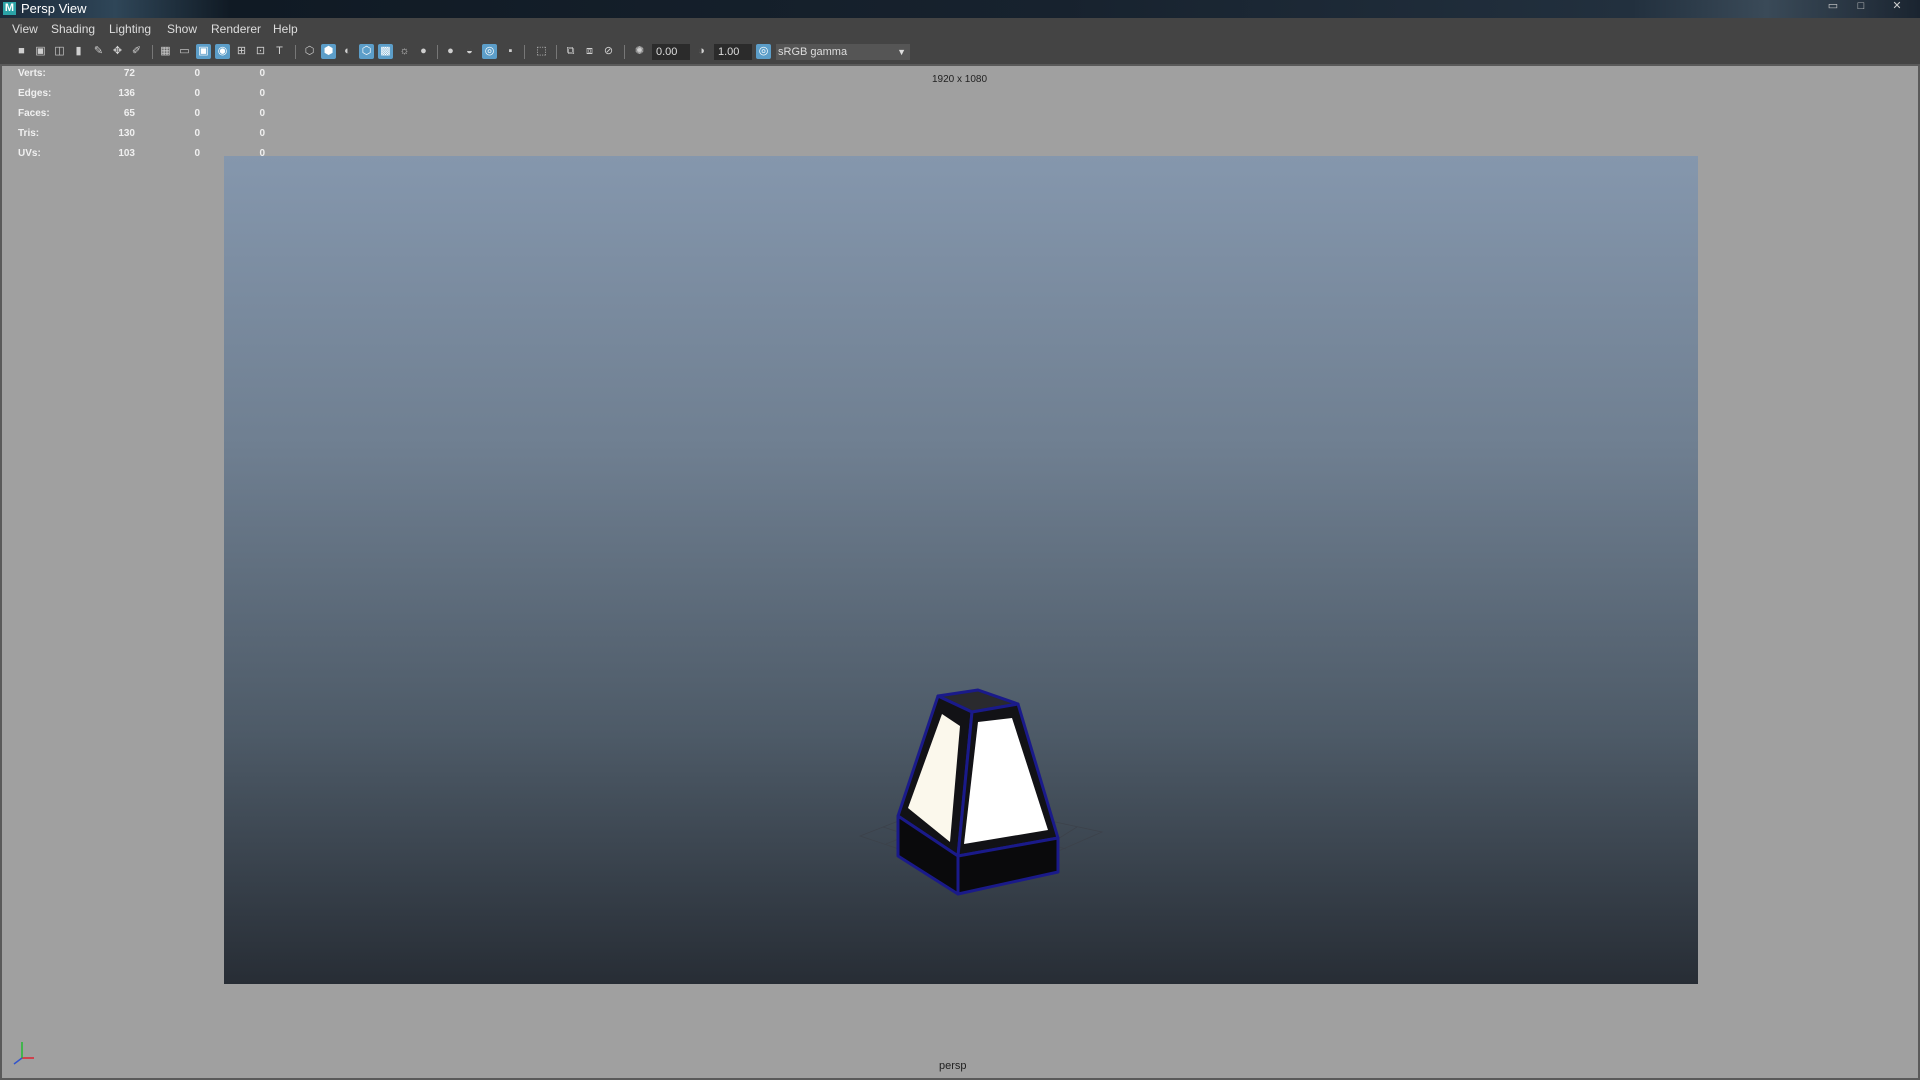 The width and height of the screenshot is (1920, 1080). Describe the element at coordinates (960, 29) in the screenshot. I see `menu-bar: View Shading Lighting Show Renderer Help` at that location.